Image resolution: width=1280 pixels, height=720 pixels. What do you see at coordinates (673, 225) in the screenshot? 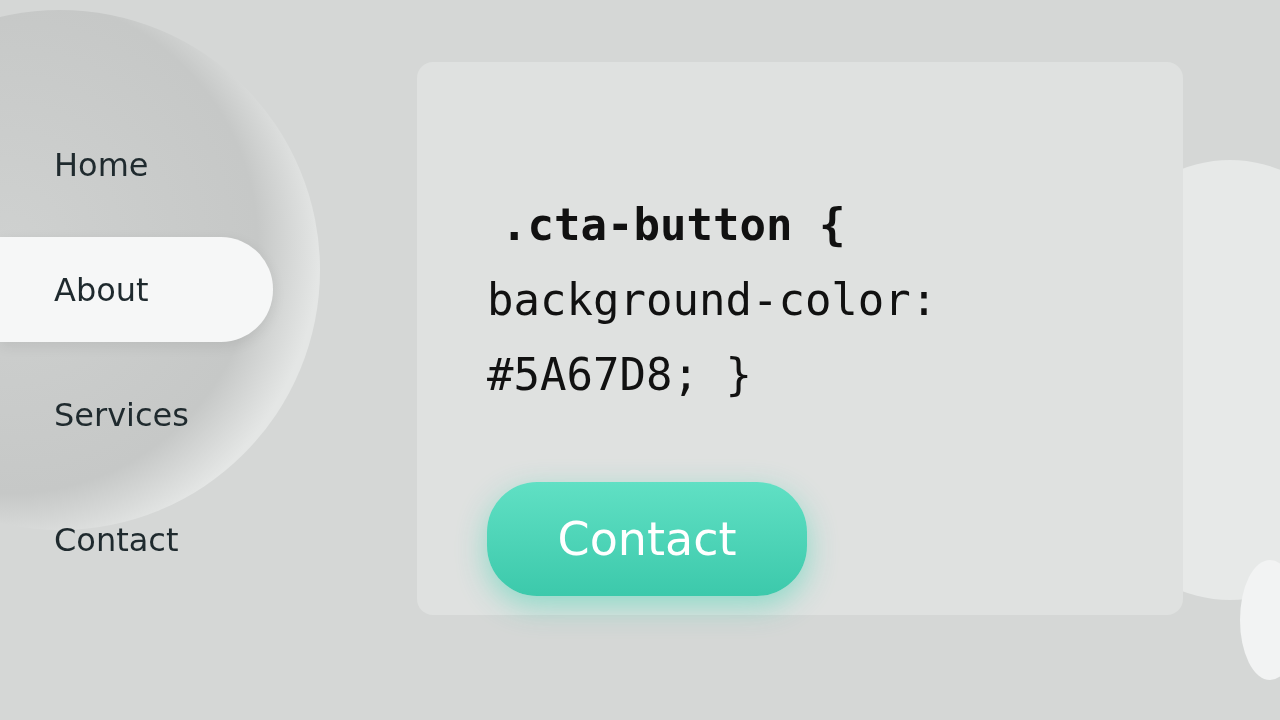
I see `code-line: .cta-button {` at bounding box center [673, 225].